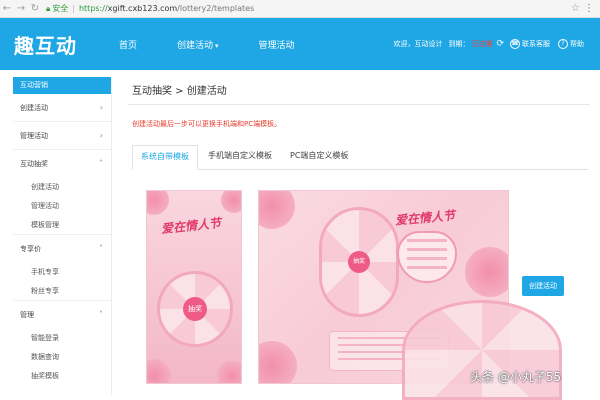 The width and height of the screenshot is (600, 400). I want to click on back-arrow-icon: ←, so click(7, 8).